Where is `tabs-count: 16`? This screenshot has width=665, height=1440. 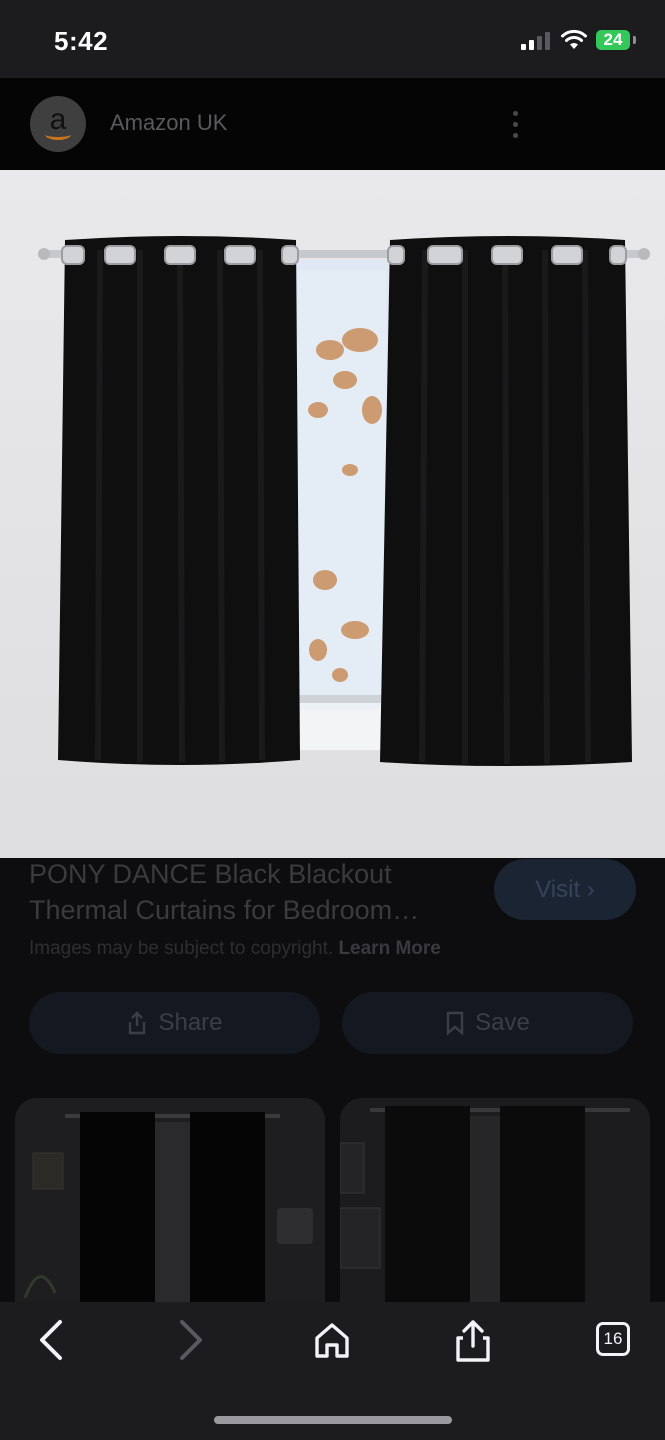
tabs-count: 16 is located at coordinates (613, 1338).